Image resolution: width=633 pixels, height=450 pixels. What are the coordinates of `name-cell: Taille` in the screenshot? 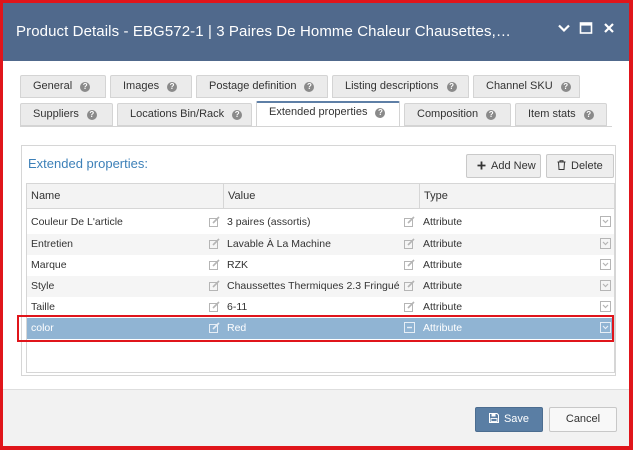 It's located at (125, 307).